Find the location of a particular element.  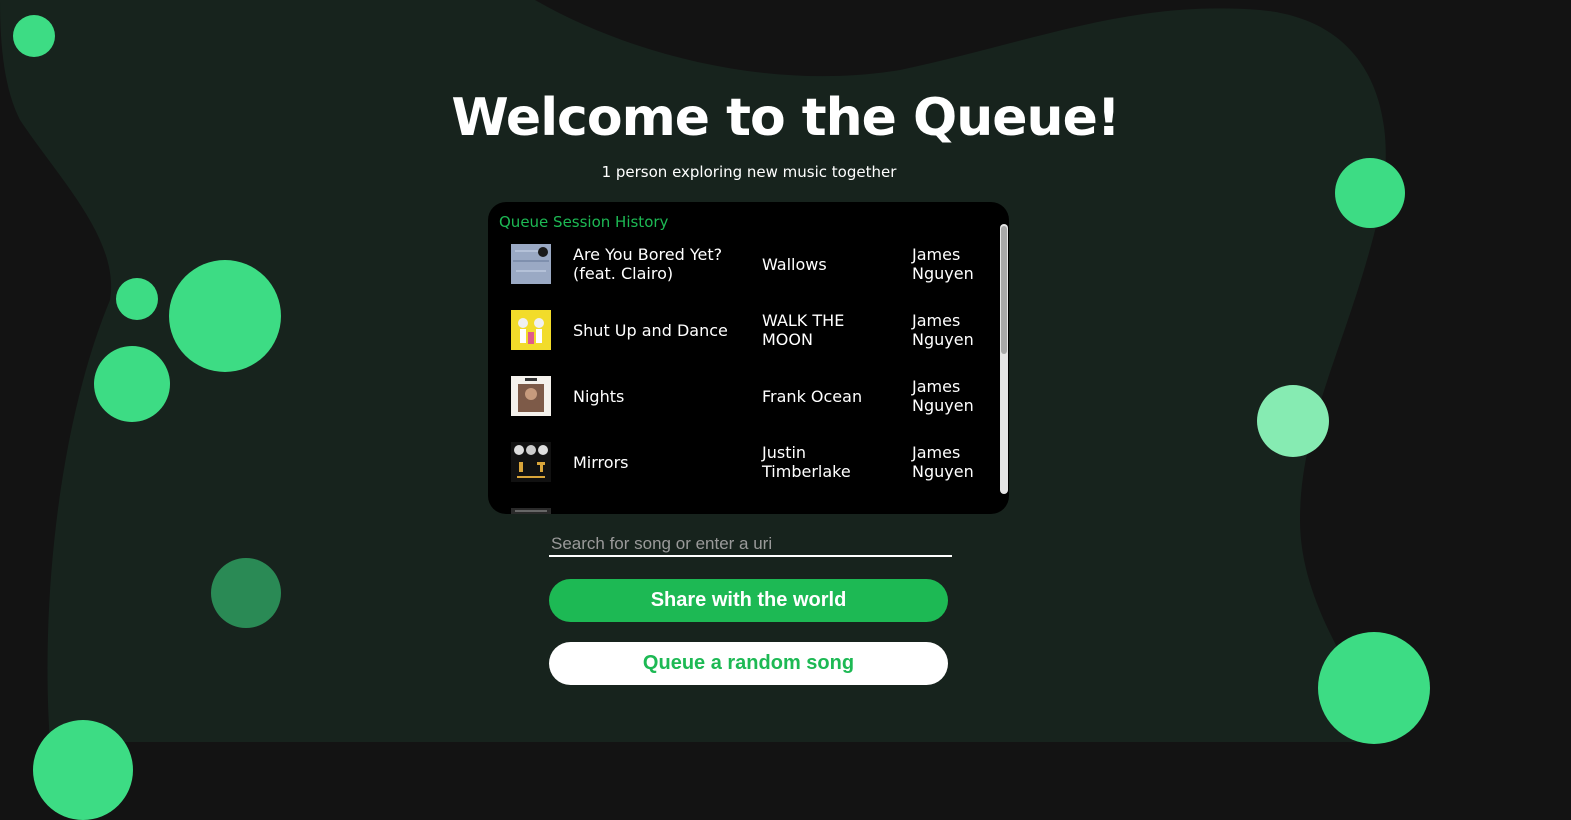

artist-name: Wallows is located at coordinates (794, 264).